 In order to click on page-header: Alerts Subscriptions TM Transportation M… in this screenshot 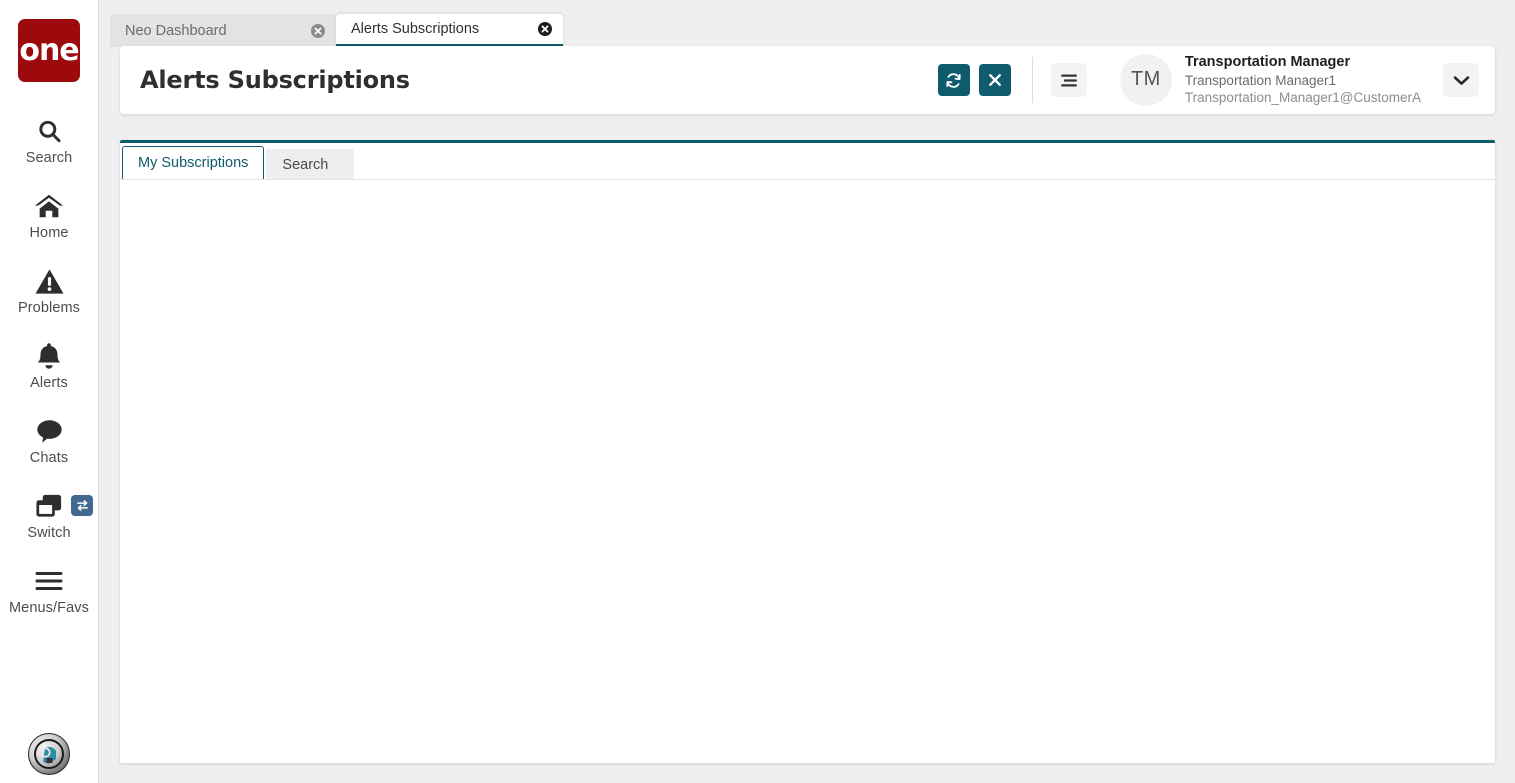, I will do `click(807, 80)`.